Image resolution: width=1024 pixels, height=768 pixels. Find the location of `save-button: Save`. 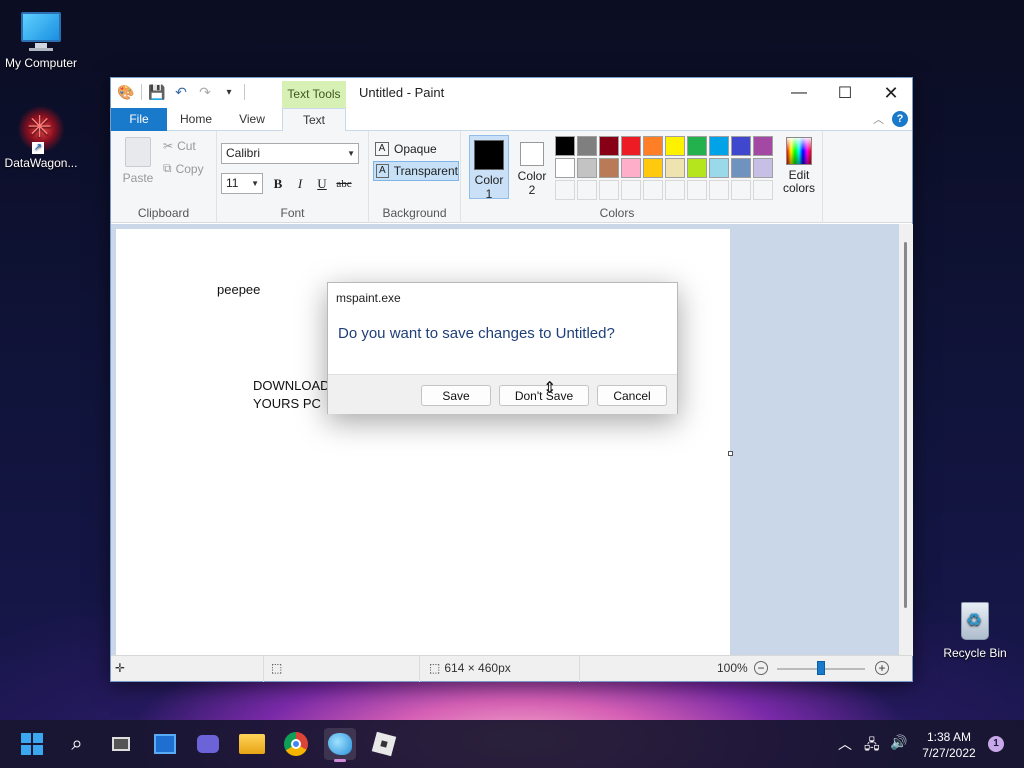

save-button: Save is located at coordinates (456, 395).